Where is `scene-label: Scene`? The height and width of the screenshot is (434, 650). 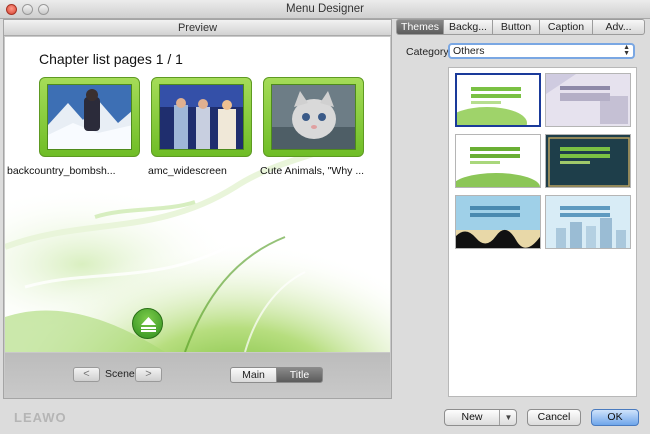
scene-label: Scene is located at coordinates (120, 374).